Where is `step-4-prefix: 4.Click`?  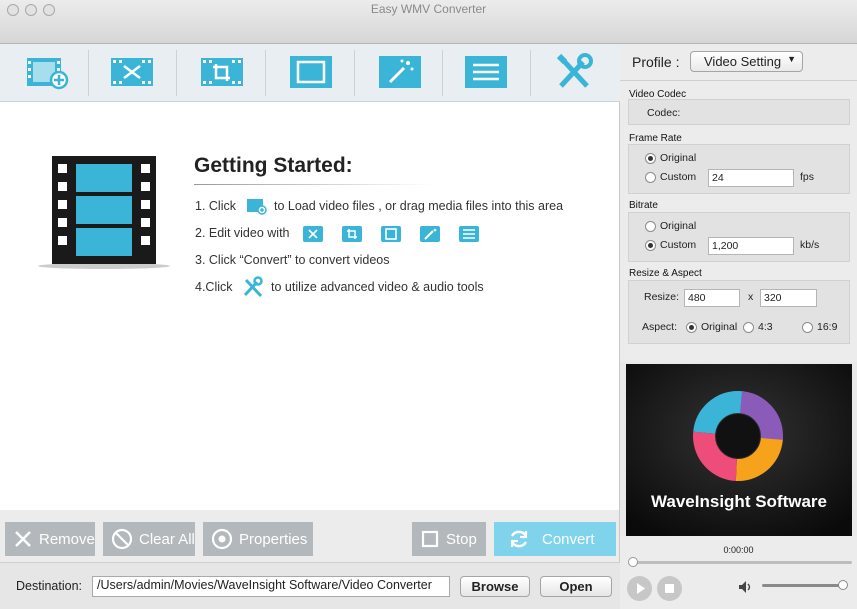 step-4-prefix: 4.Click is located at coordinates (214, 287).